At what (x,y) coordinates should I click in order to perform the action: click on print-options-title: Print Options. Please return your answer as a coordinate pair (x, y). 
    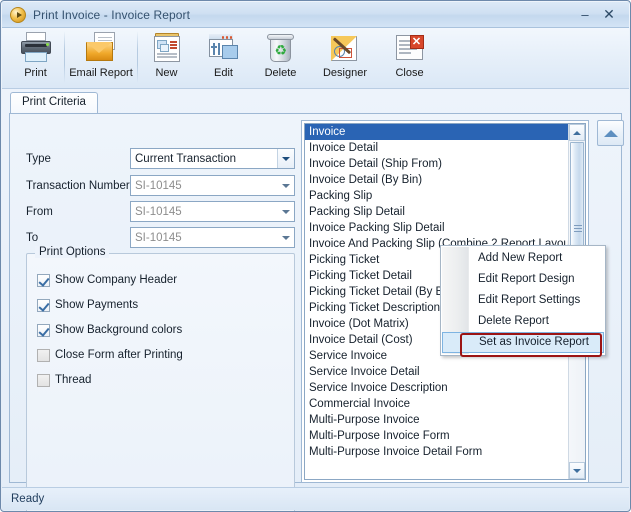
    Looking at the image, I should click on (72, 252).